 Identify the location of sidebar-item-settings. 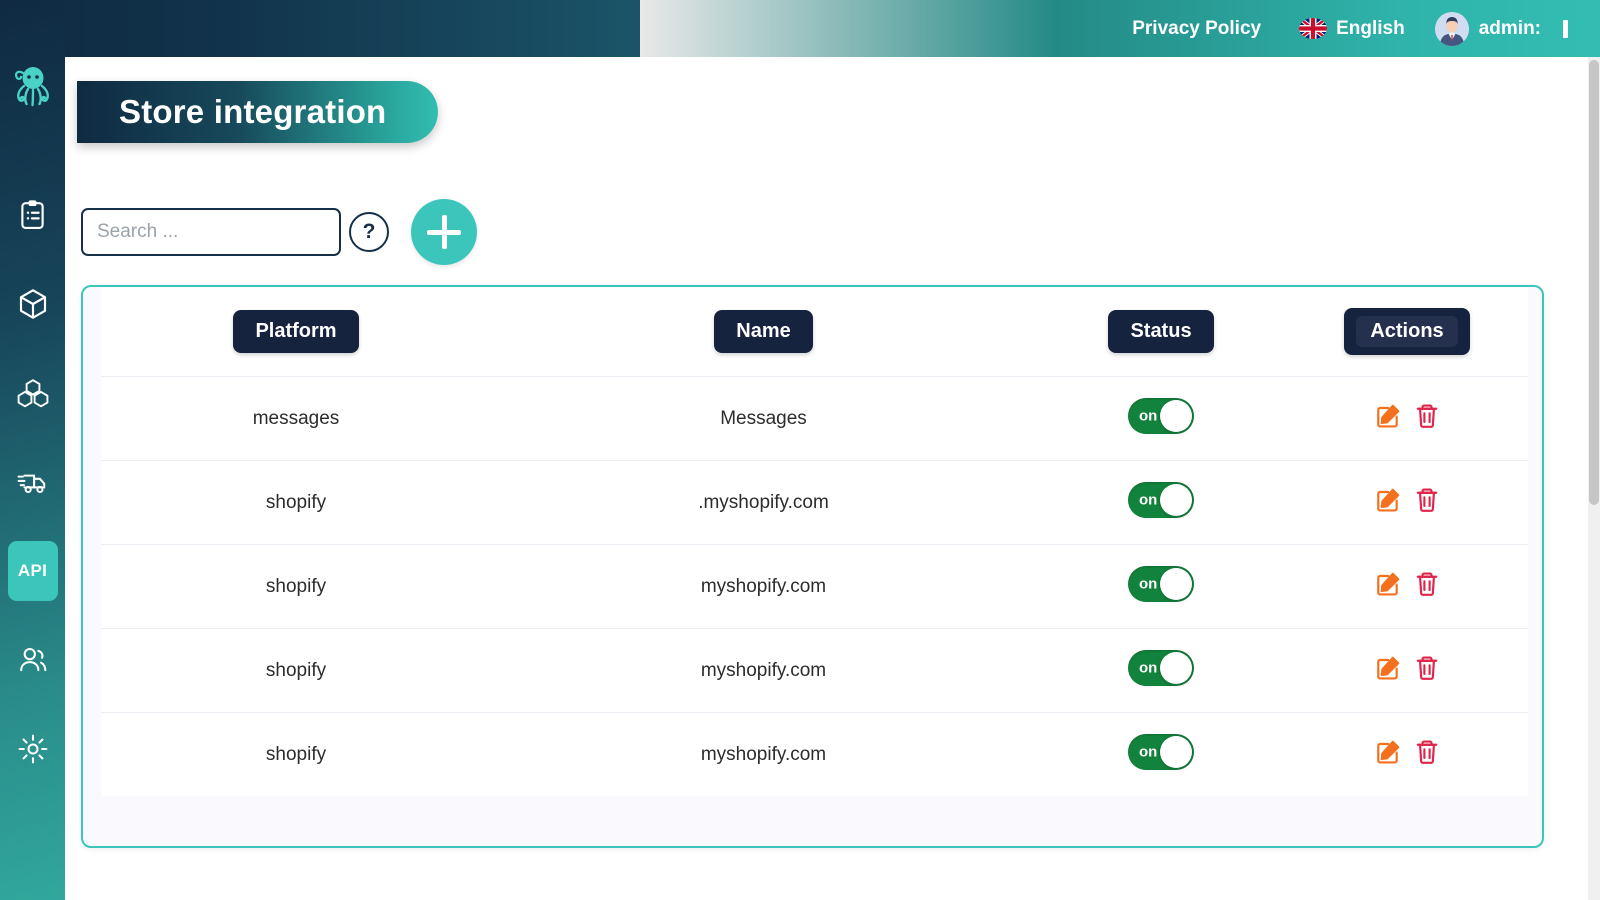
(32, 748).